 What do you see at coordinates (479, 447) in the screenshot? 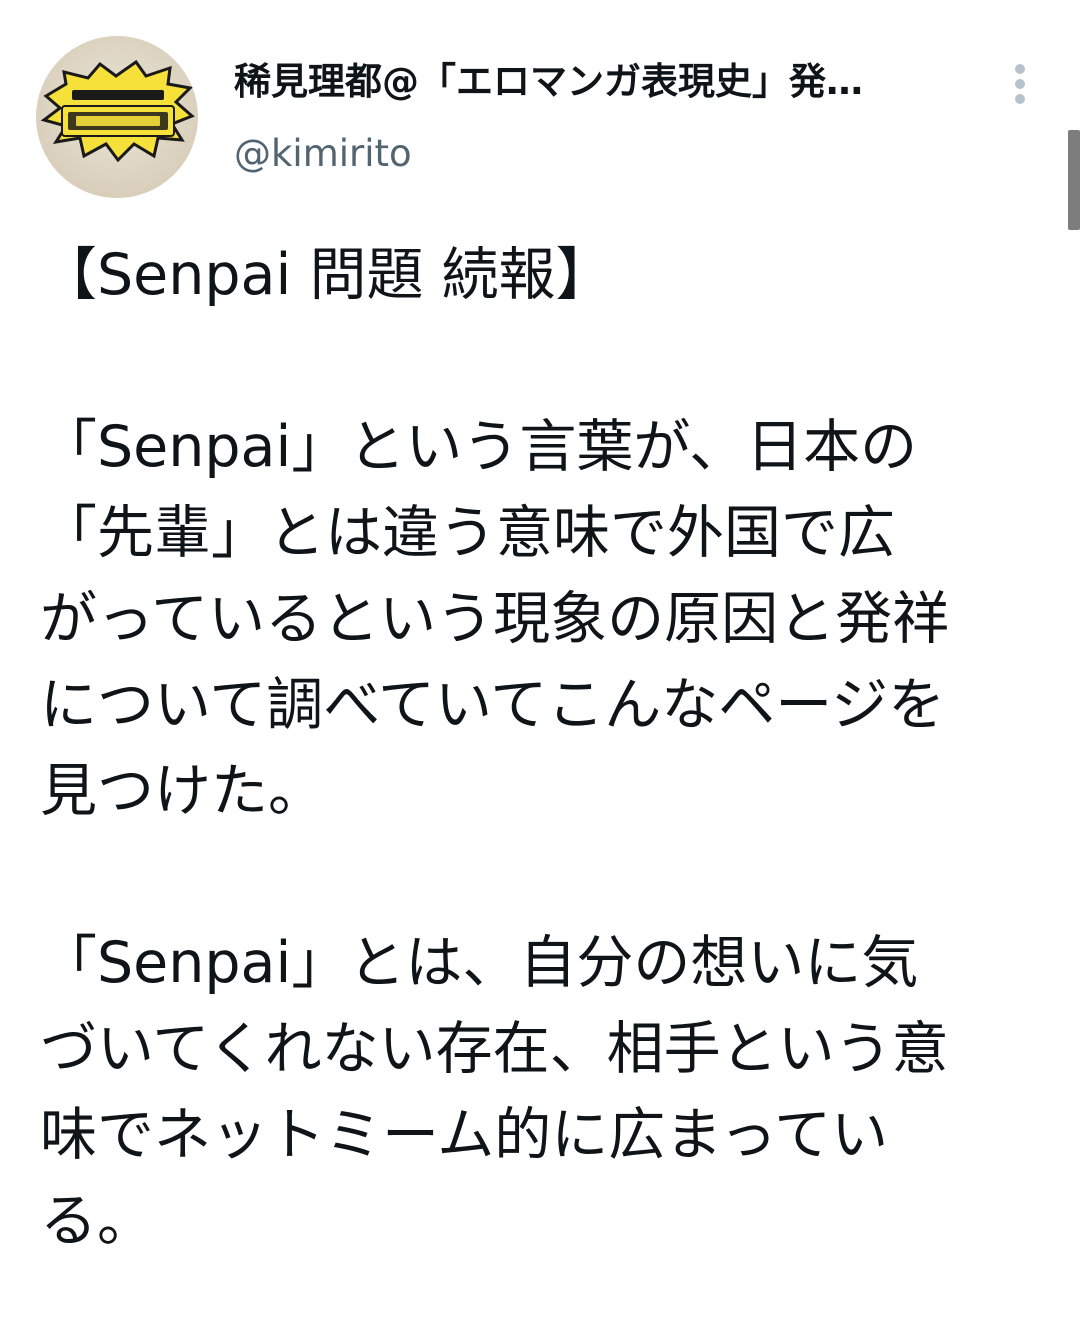
I see `text-line: 「Senpai」という言葉が、日本の` at bounding box center [479, 447].